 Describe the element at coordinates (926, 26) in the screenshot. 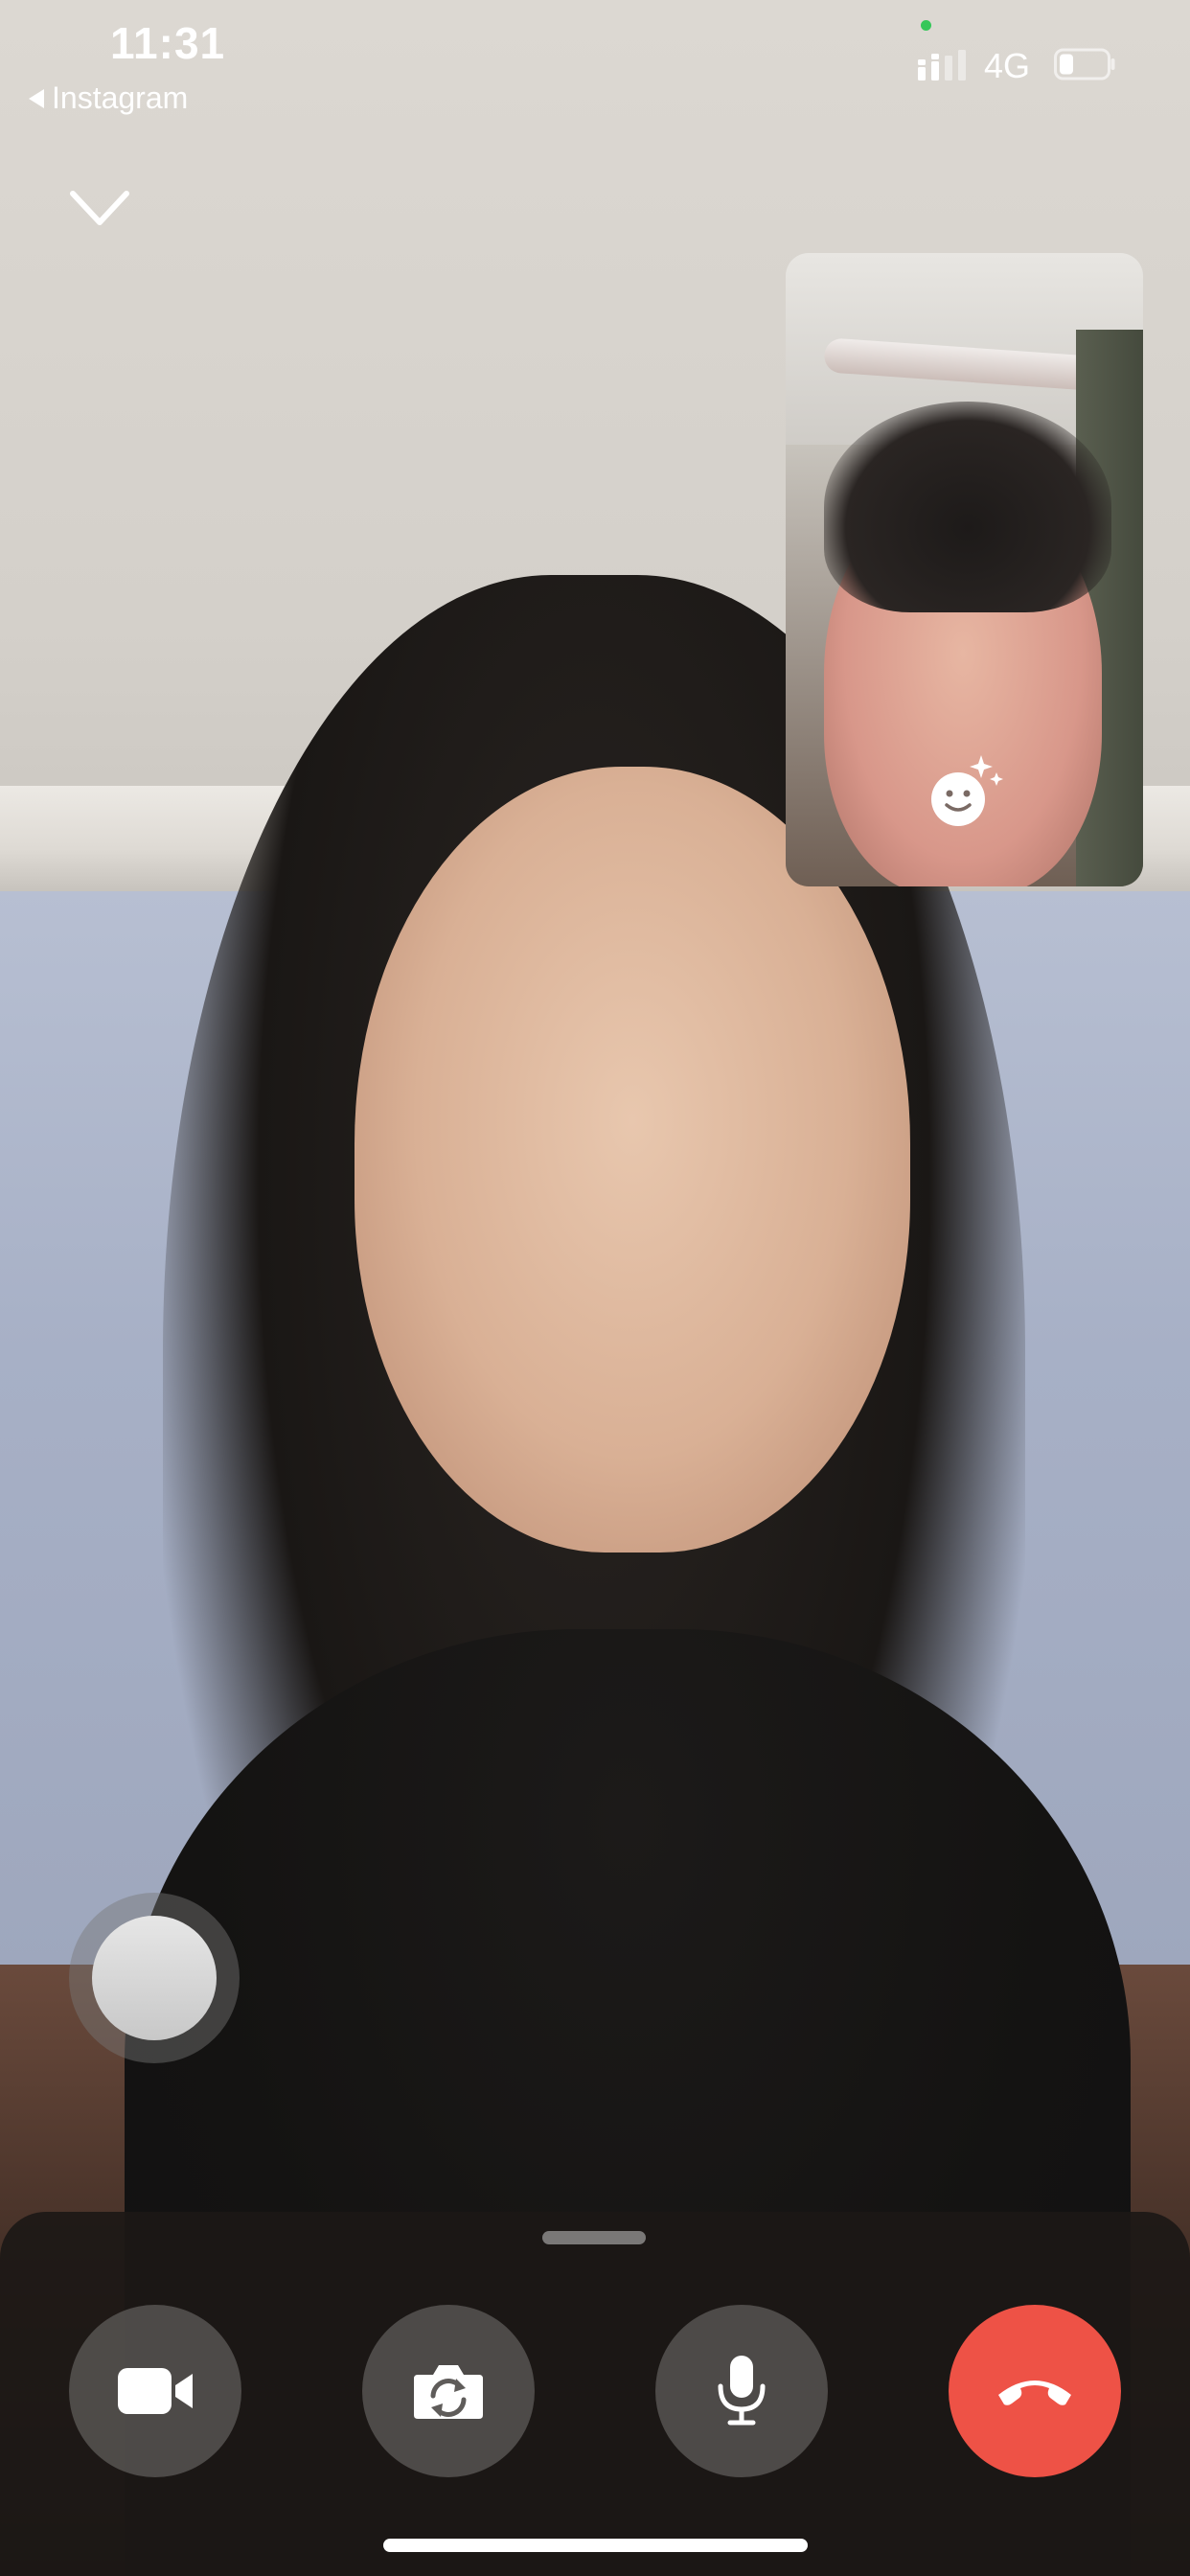

I see `mic-in-use-indicator` at that location.